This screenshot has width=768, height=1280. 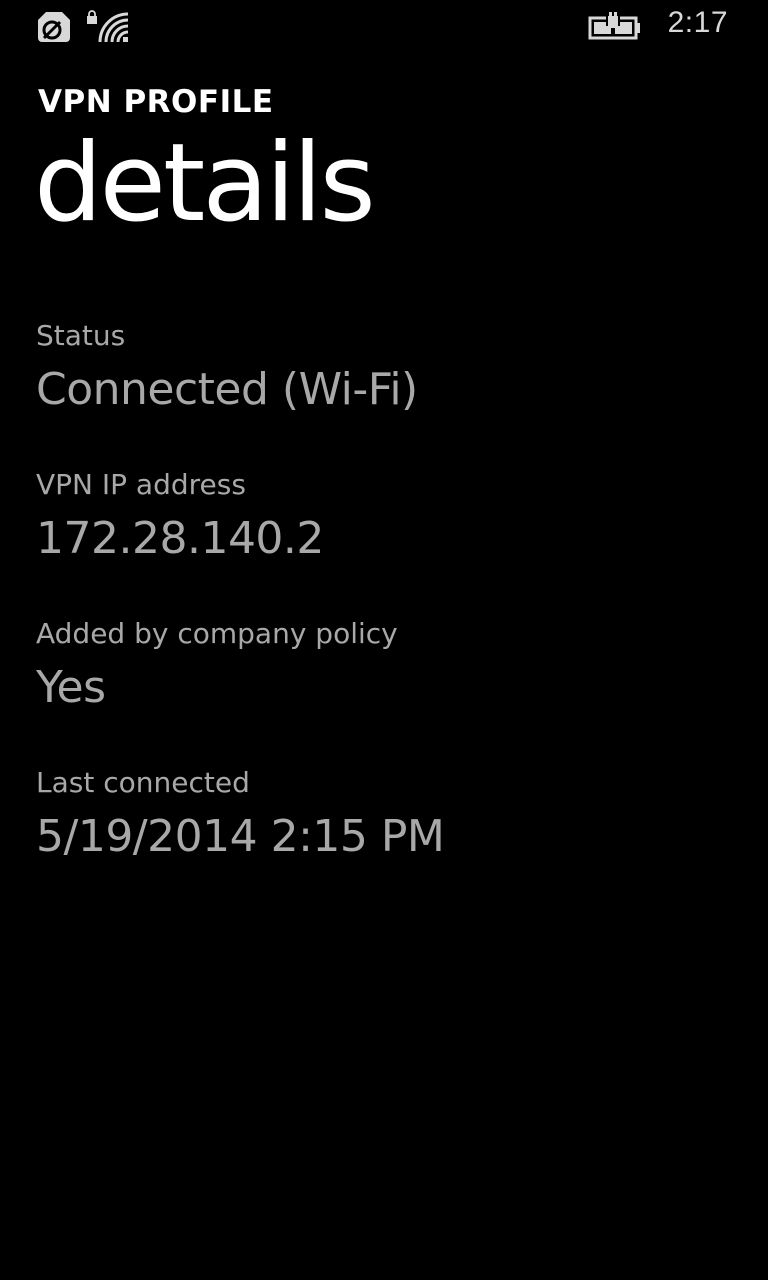 I want to click on company-policy-value: Yes, so click(x=71, y=687).